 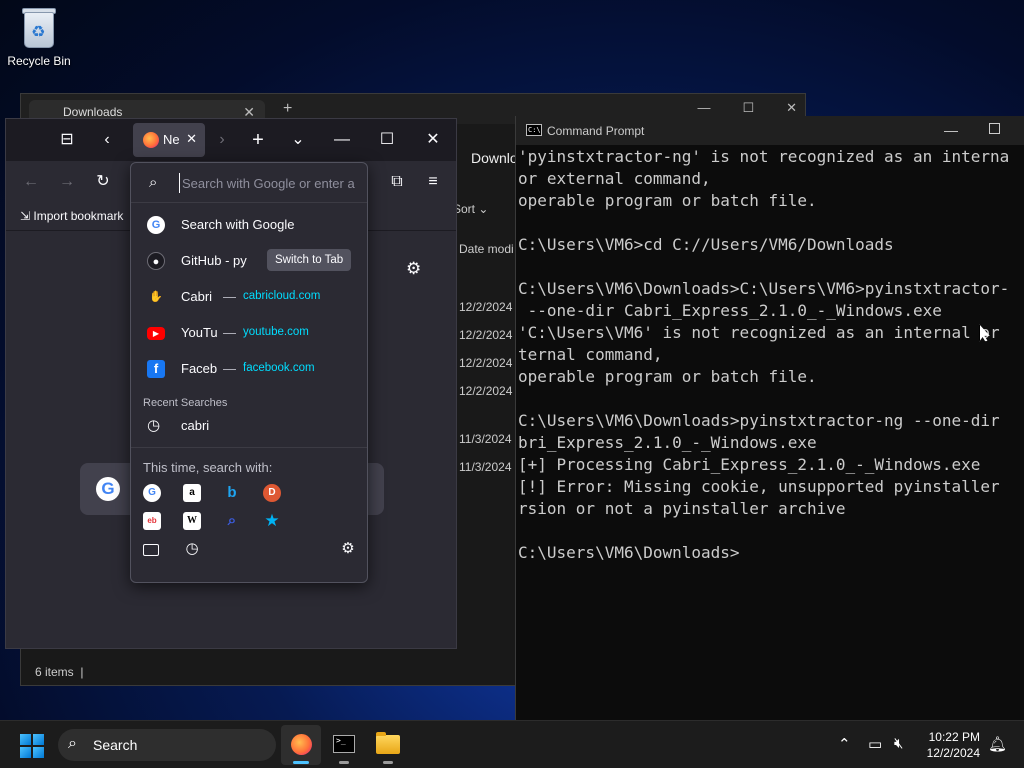 I want to click on bookmarks-star-icon: ★, so click(x=272, y=521).